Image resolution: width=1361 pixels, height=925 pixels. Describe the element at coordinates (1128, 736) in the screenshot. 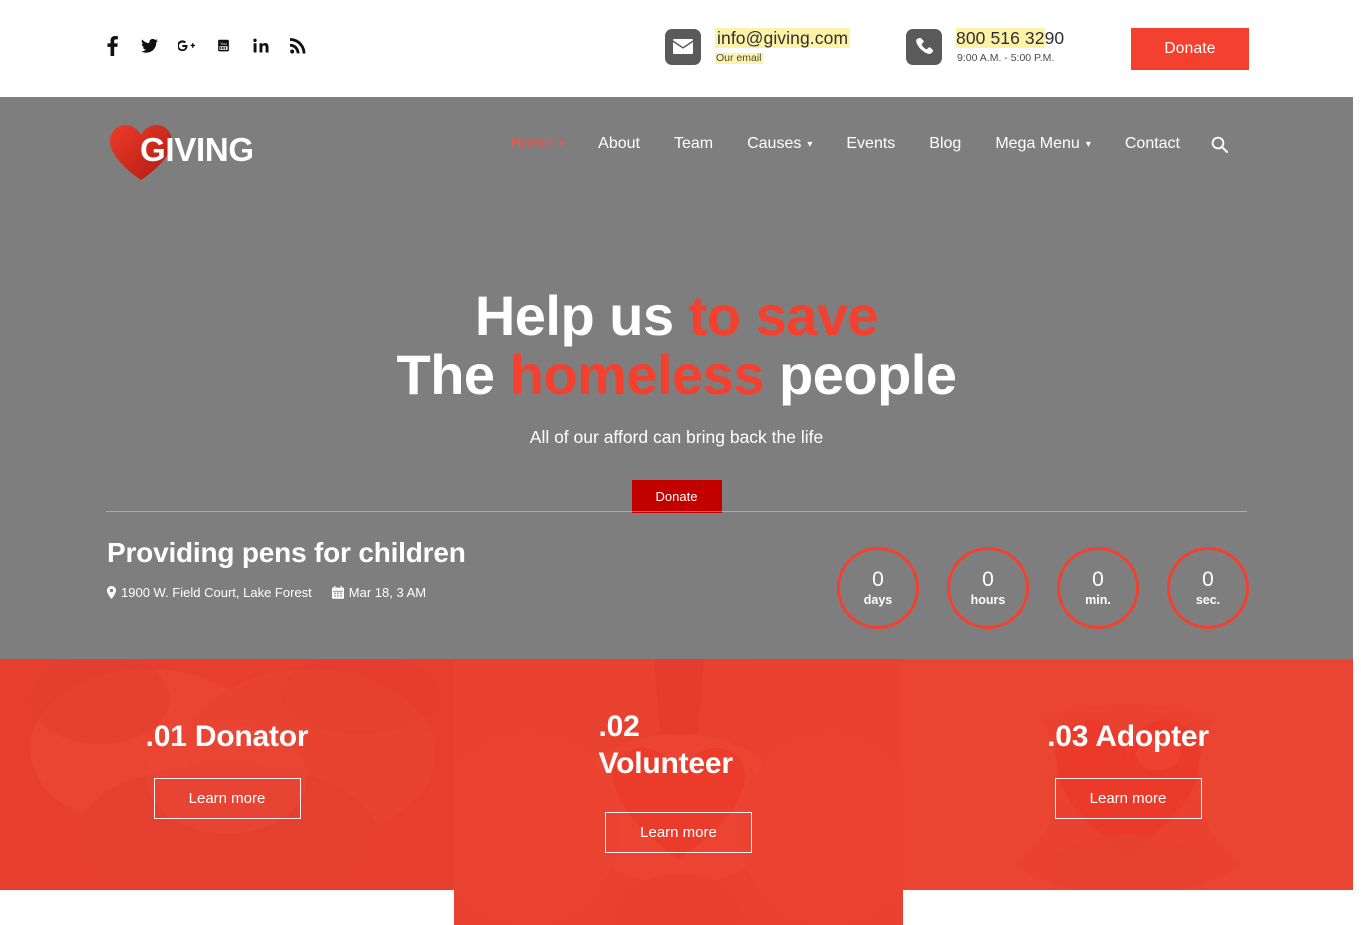

I see `card-adopter-title: .03 Adopter` at that location.